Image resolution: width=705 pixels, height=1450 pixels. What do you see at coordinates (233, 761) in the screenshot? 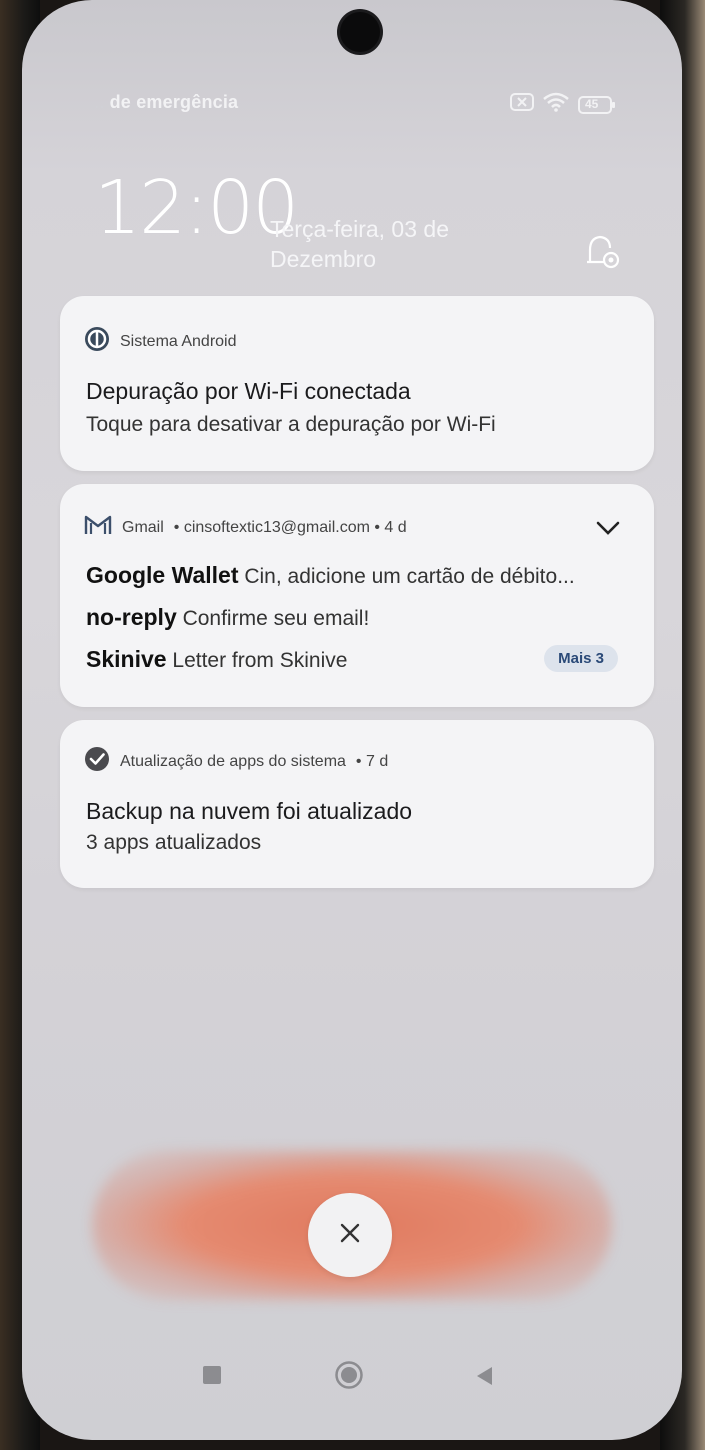
I see `notification-app-name: Atualização de apps do sistema` at bounding box center [233, 761].